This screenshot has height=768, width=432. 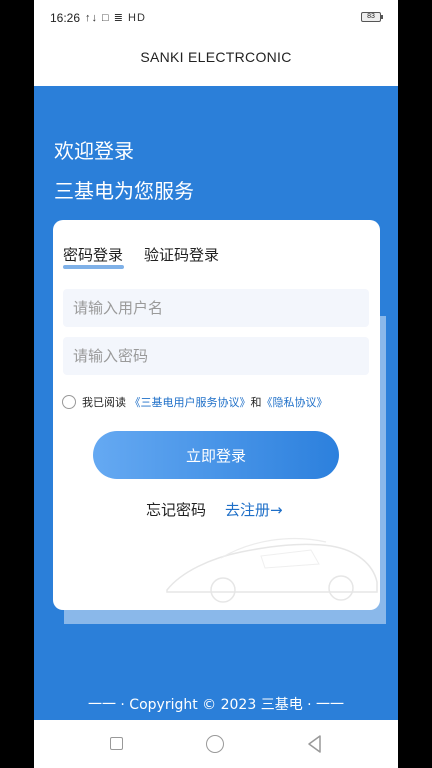 What do you see at coordinates (190, 402) in the screenshot?
I see `user-agreement-link: 《三基电用户服务协议》` at bounding box center [190, 402].